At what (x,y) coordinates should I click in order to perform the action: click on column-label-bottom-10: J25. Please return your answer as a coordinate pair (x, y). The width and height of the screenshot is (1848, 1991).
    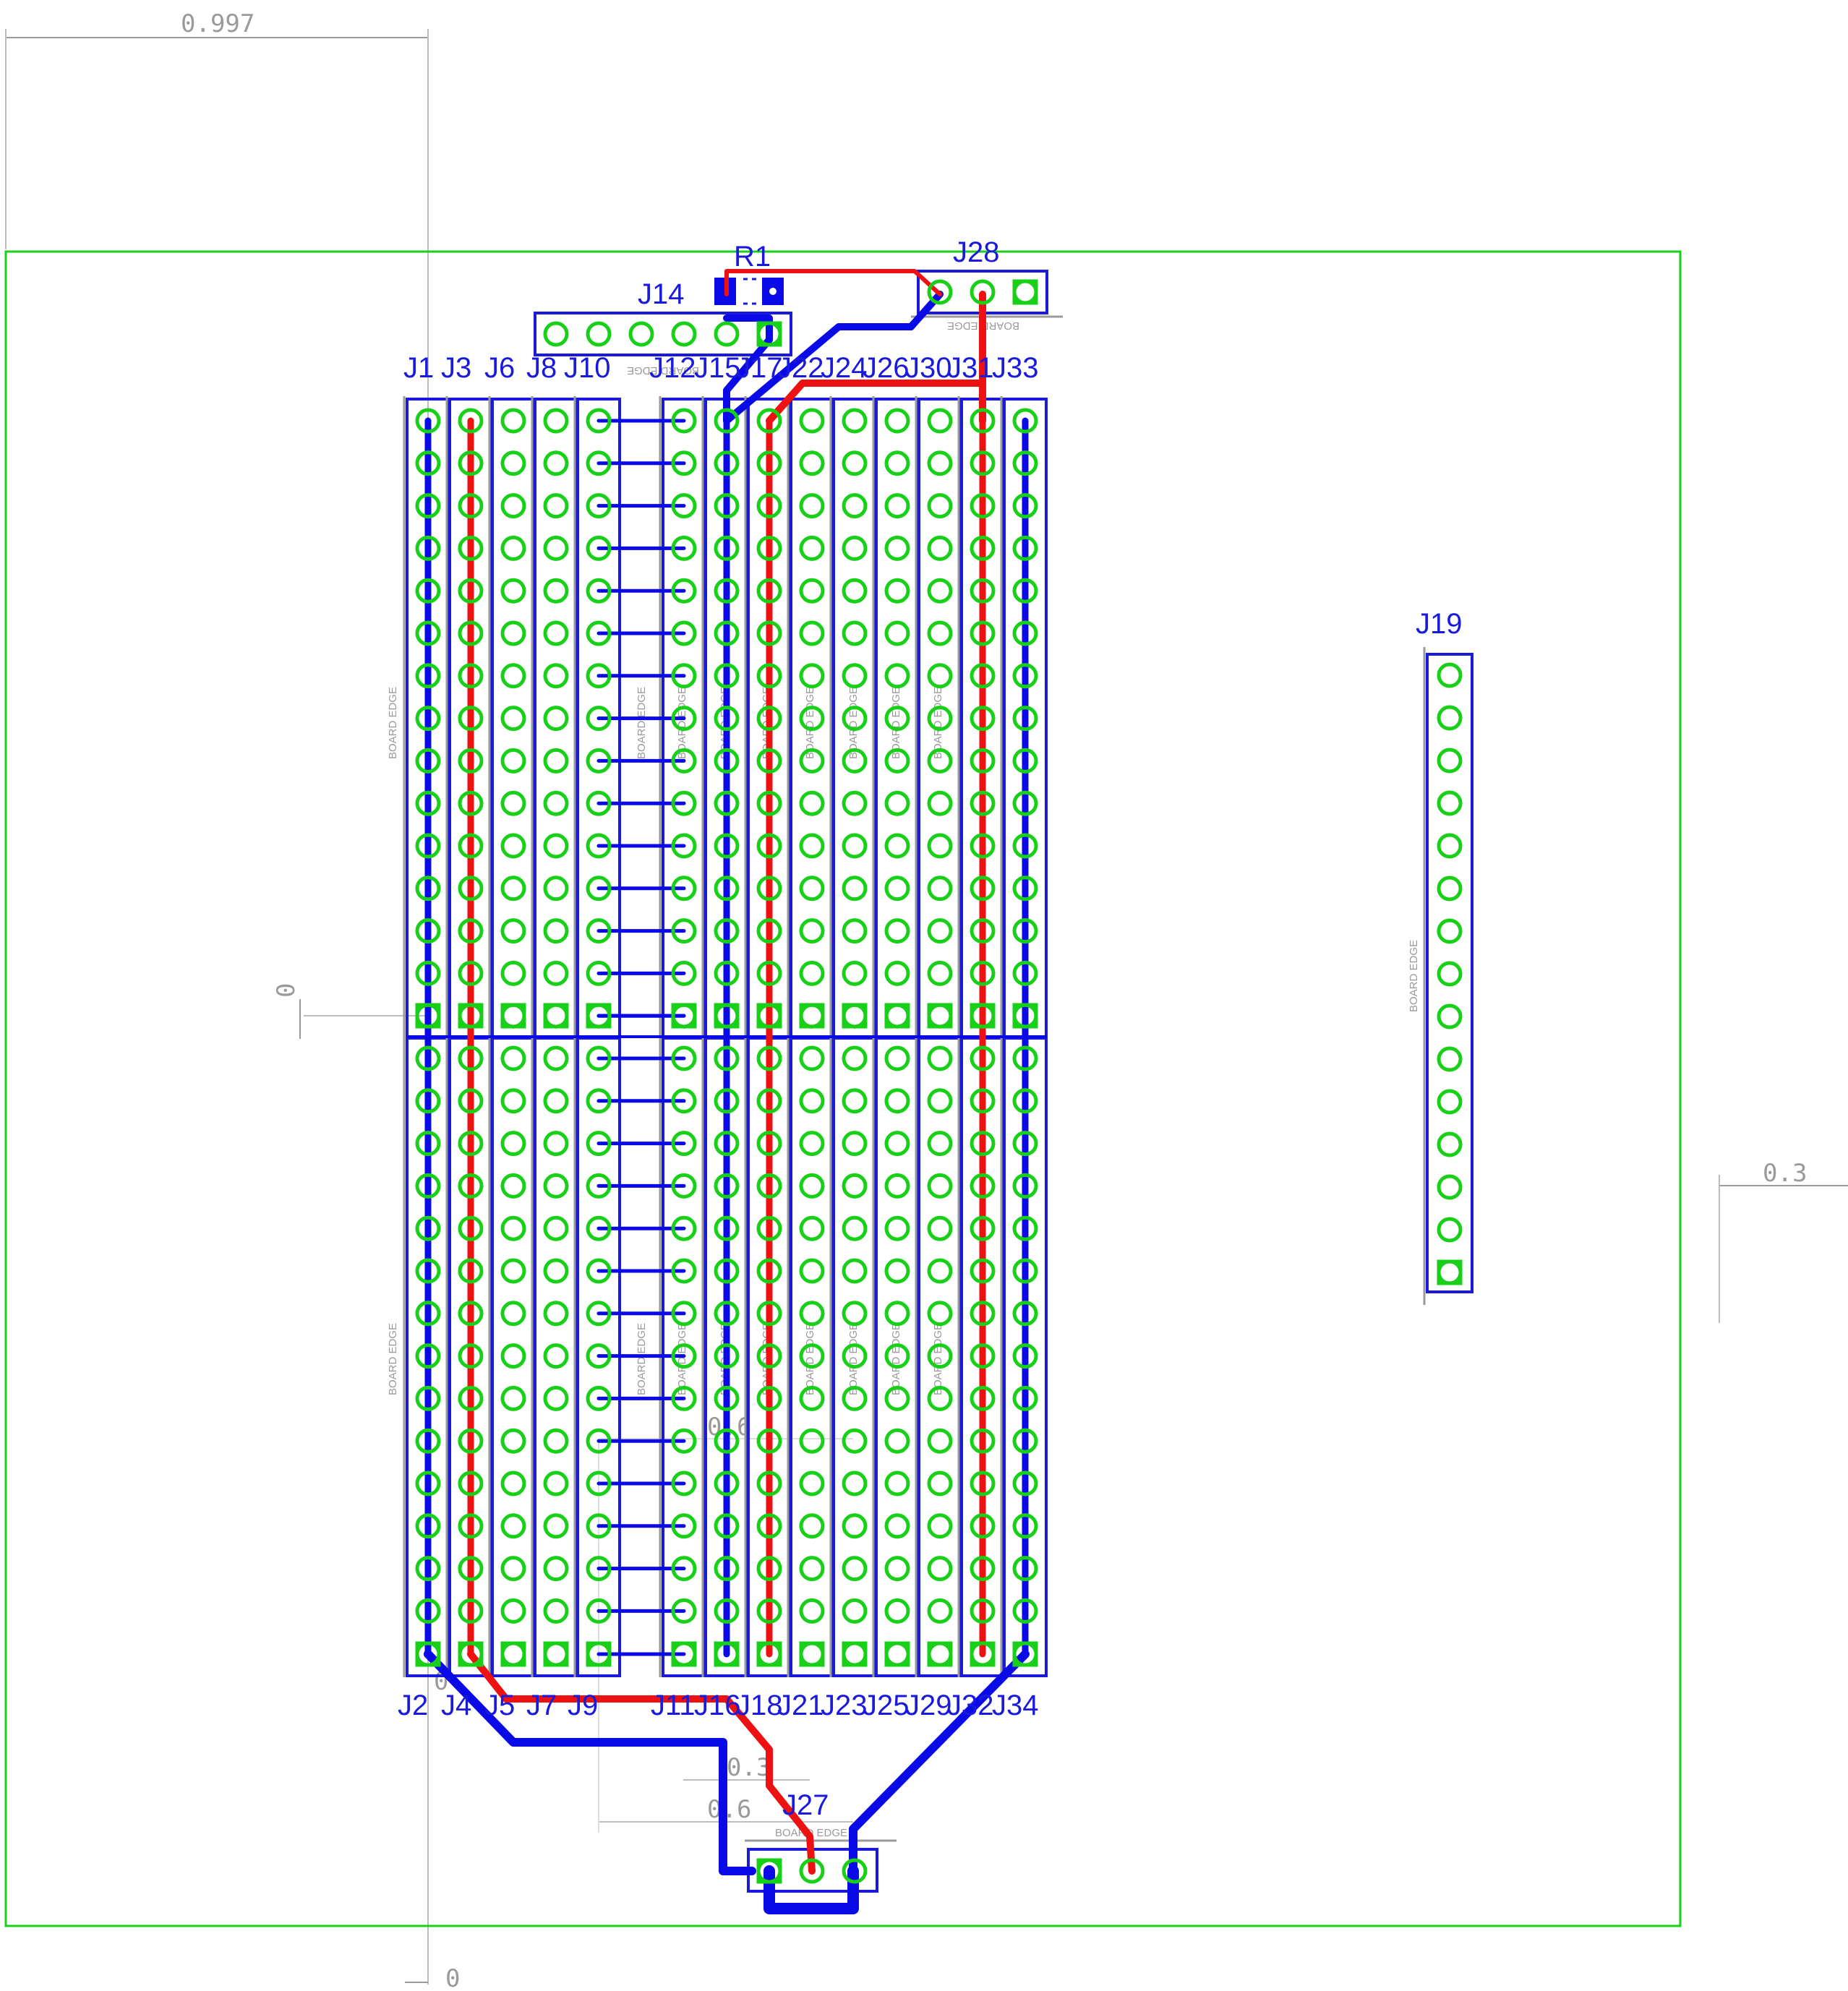
    Looking at the image, I should click on (887, 1705).